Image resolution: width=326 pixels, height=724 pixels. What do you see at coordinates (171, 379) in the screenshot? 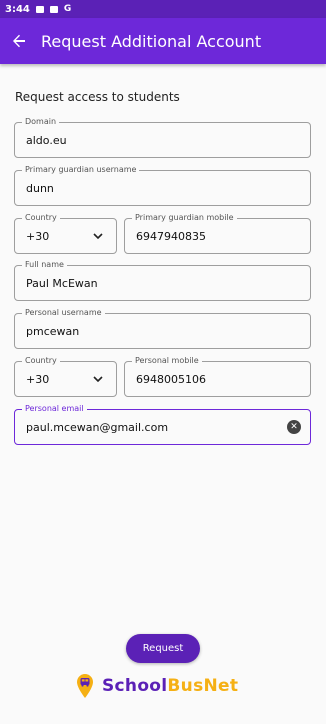
I see `personal-mobile-value: 6948005106` at bounding box center [171, 379].